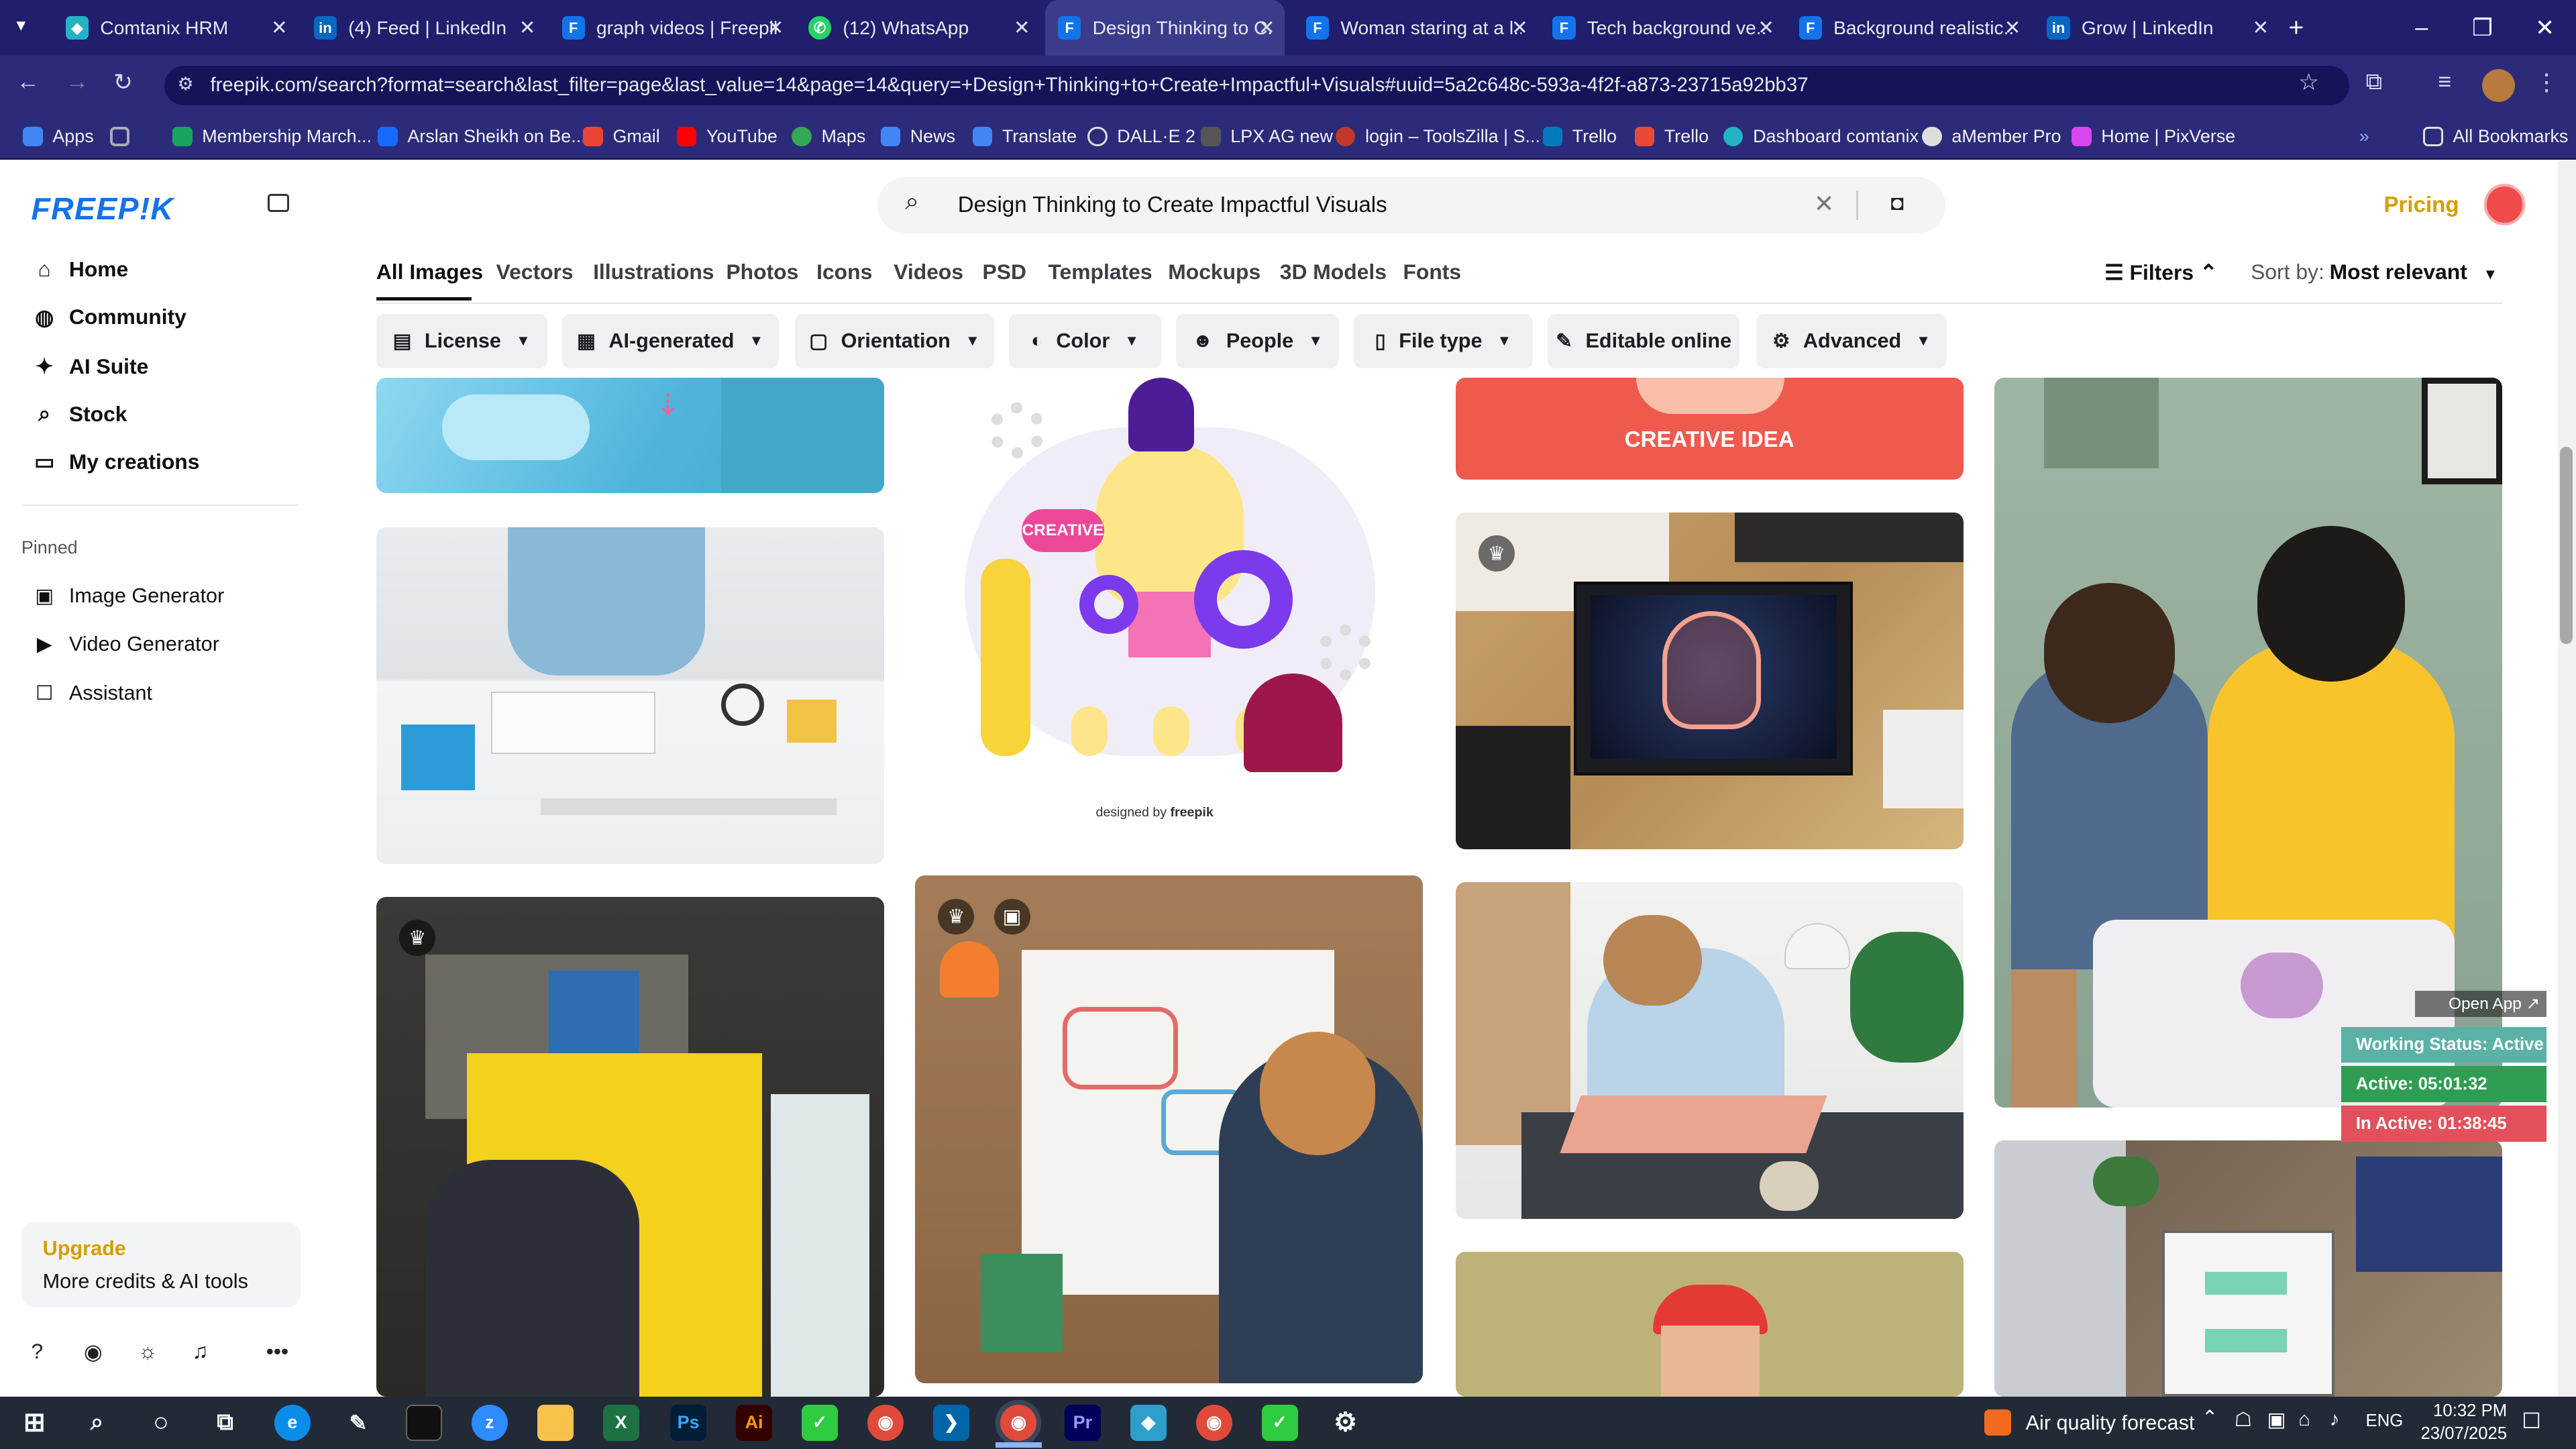  Describe the element at coordinates (1100, 272) in the screenshot. I see `tab-templates: Templates` at that location.